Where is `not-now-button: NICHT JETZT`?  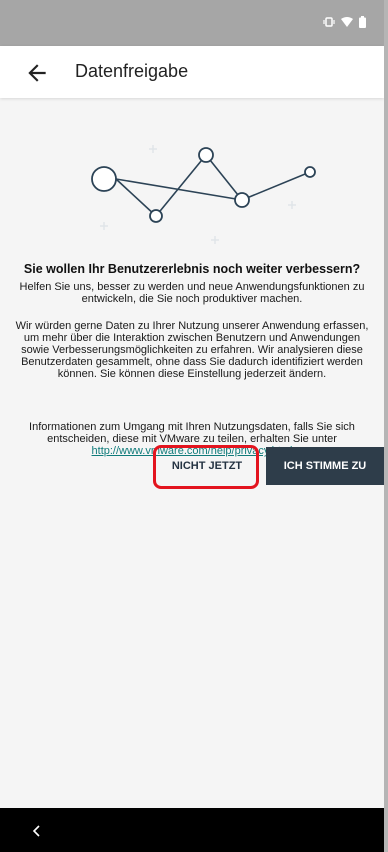 not-now-button: NICHT JETZT is located at coordinates (207, 466).